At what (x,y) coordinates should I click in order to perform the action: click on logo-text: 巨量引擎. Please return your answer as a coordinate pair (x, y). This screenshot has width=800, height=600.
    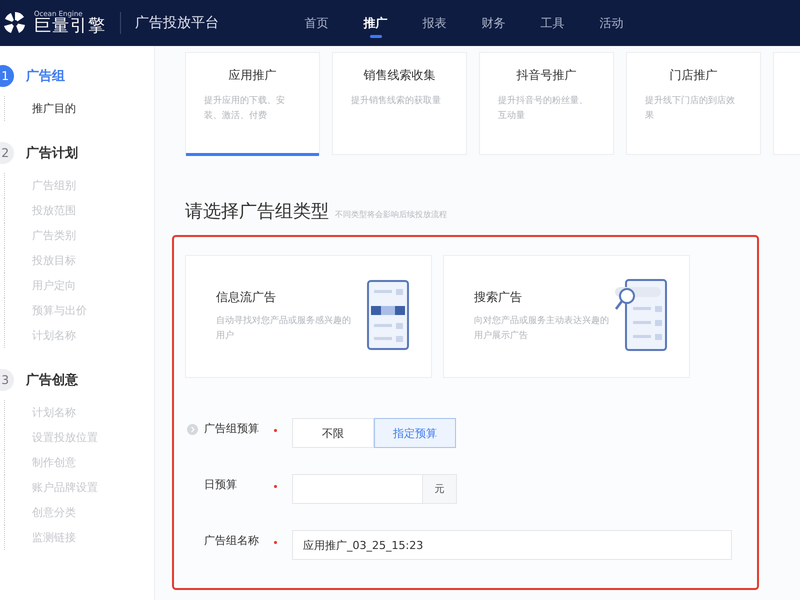
    Looking at the image, I should click on (70, 26).